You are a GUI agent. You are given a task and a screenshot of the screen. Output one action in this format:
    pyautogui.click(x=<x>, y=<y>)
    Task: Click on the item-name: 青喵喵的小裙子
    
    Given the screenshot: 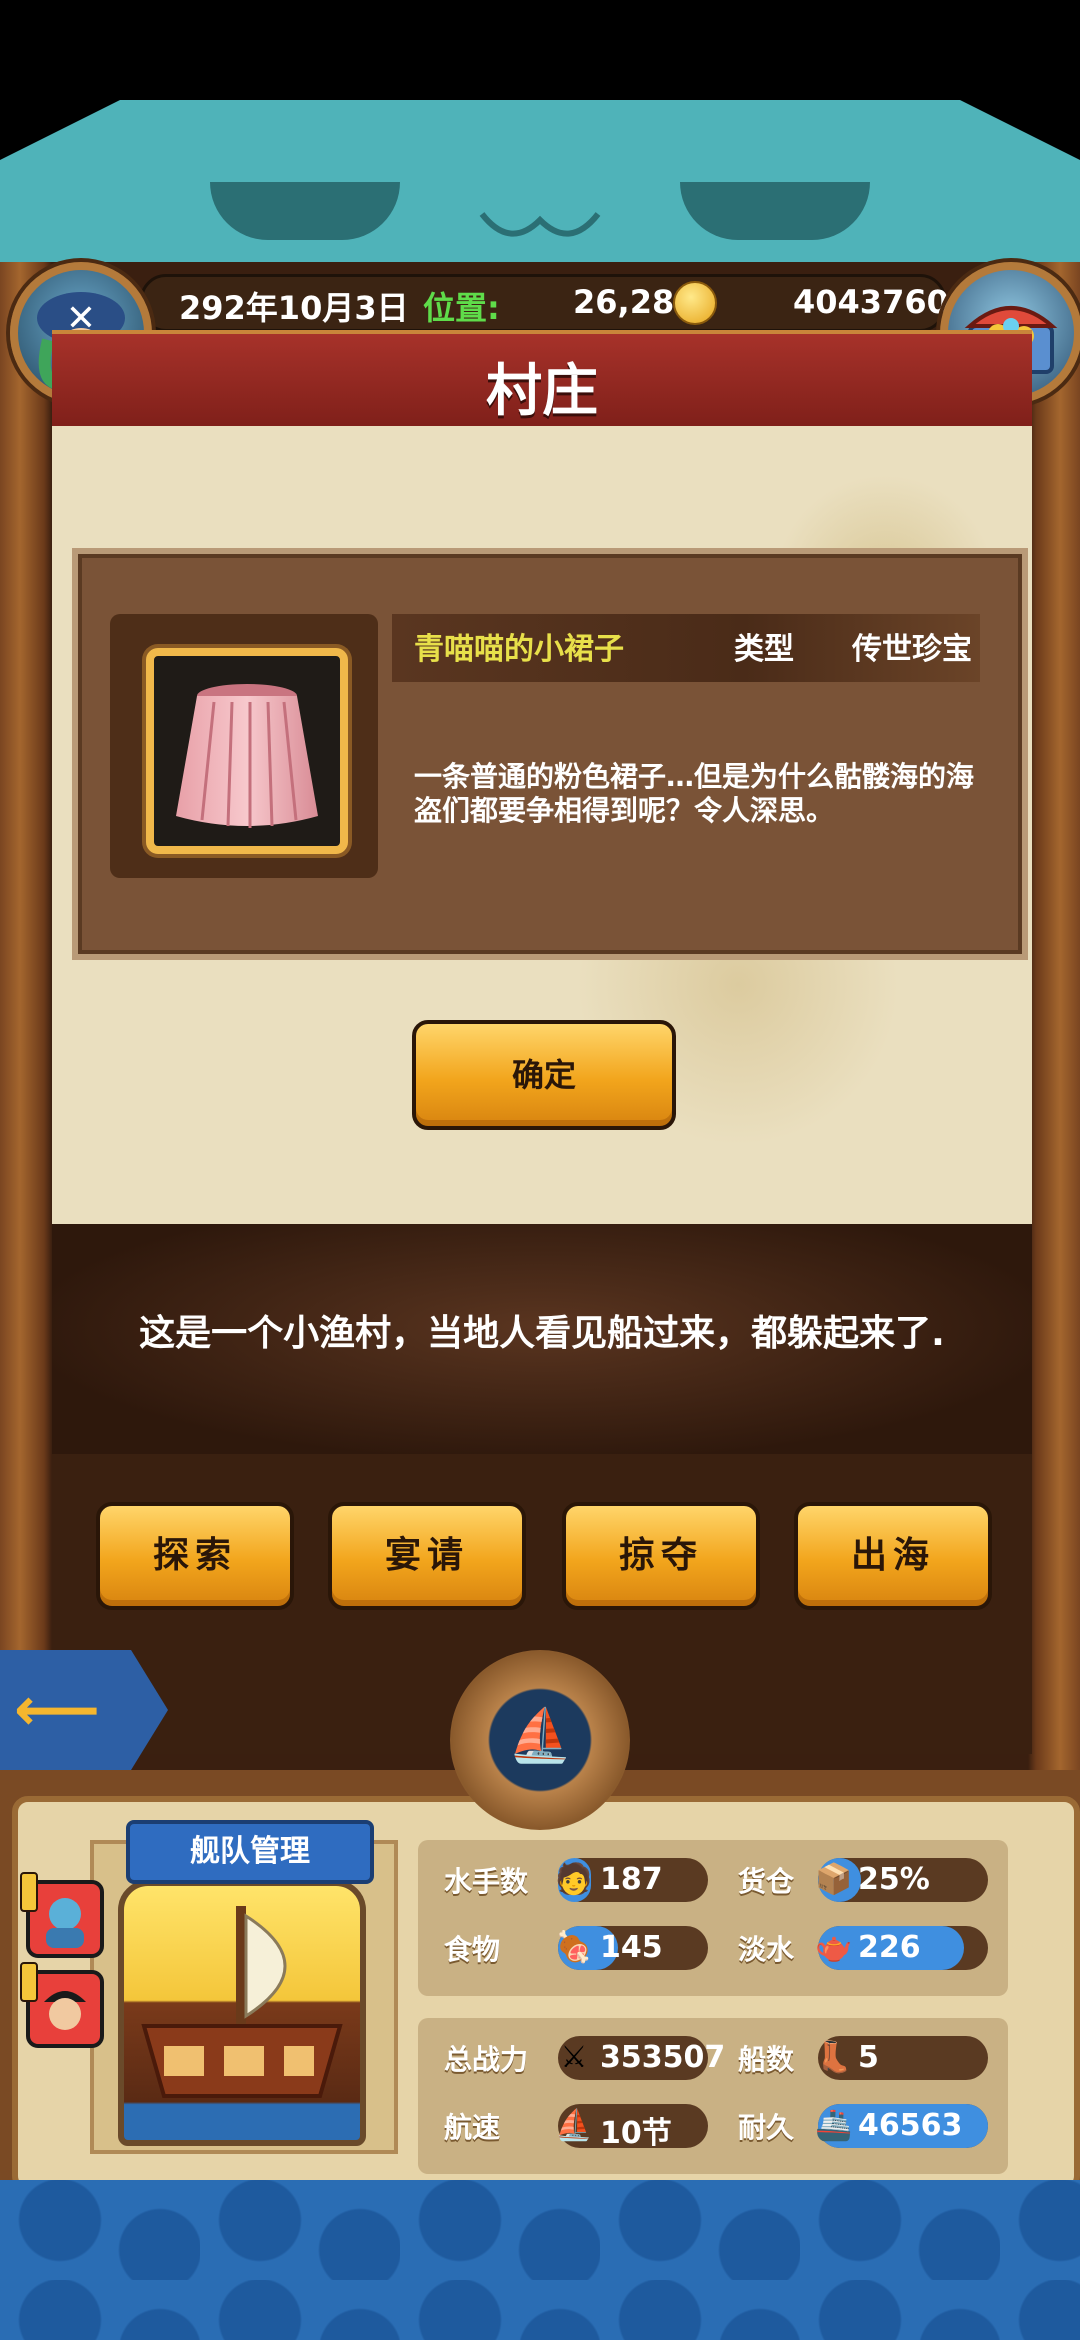 What is the action you would take?
    pyautogui.click(x=519, y=649)
    